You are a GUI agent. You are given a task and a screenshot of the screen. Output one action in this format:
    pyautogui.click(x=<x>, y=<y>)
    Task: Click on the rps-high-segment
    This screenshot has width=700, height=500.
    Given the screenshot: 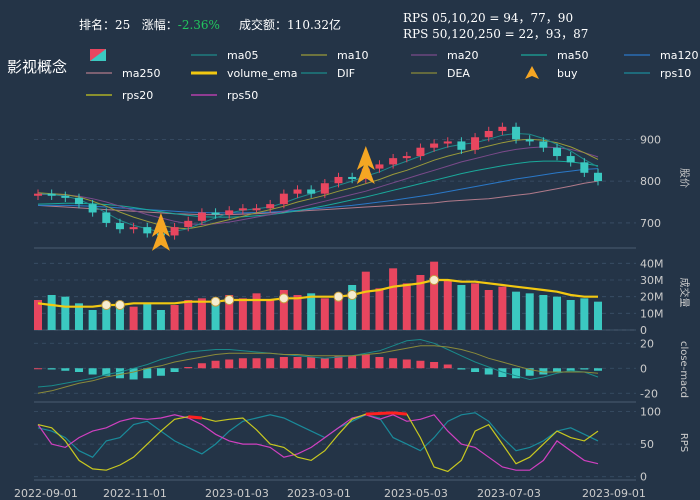 What is the action you would take?
    pyautogui.click(x=372, y=413)
    